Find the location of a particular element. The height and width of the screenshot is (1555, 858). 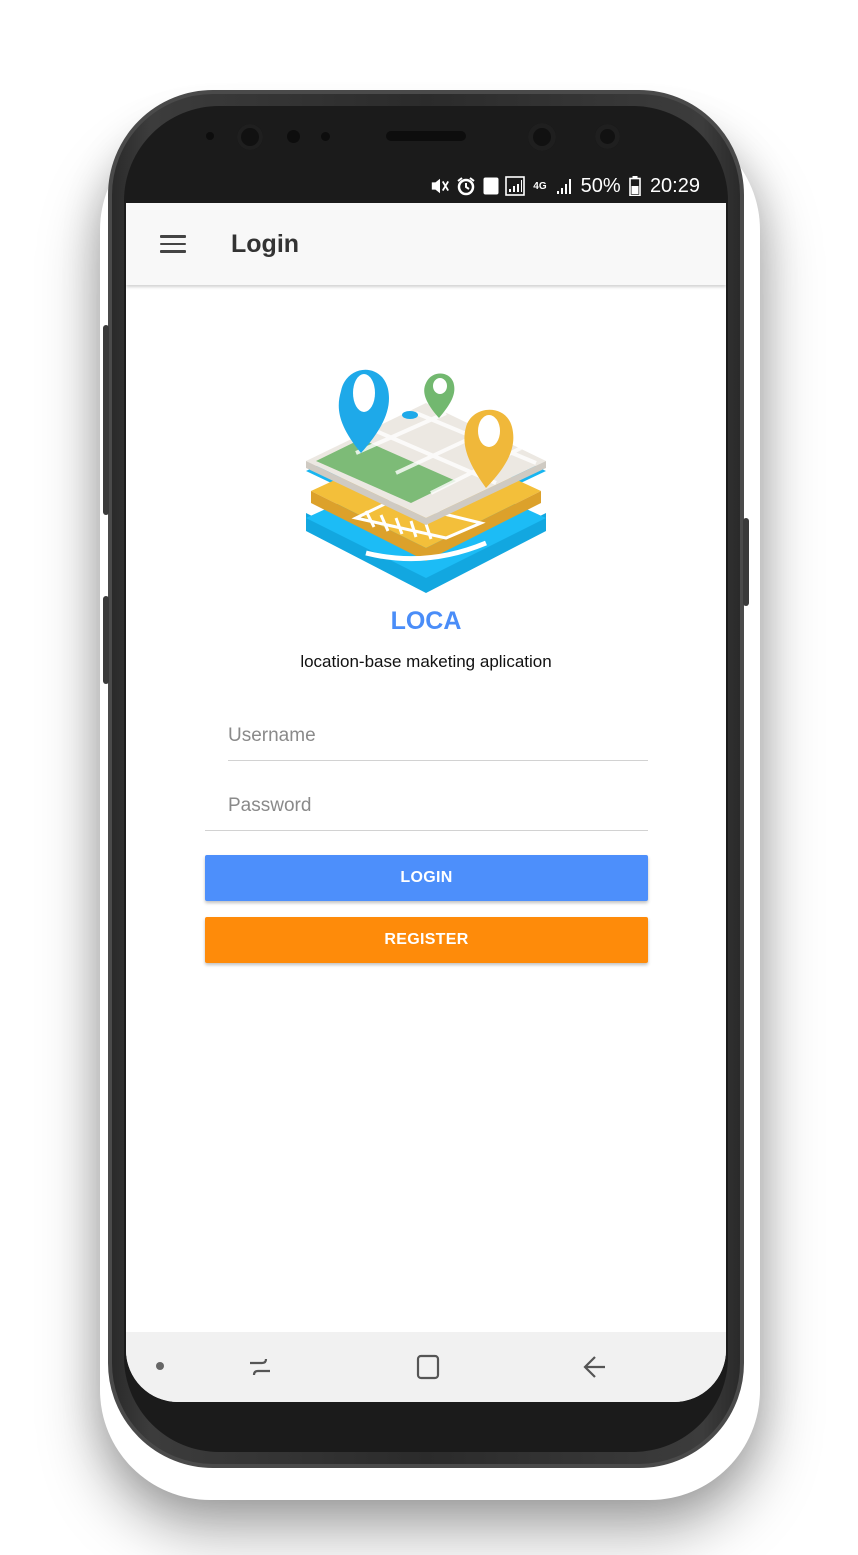

battery-icon is located at coordinates (635, 186).